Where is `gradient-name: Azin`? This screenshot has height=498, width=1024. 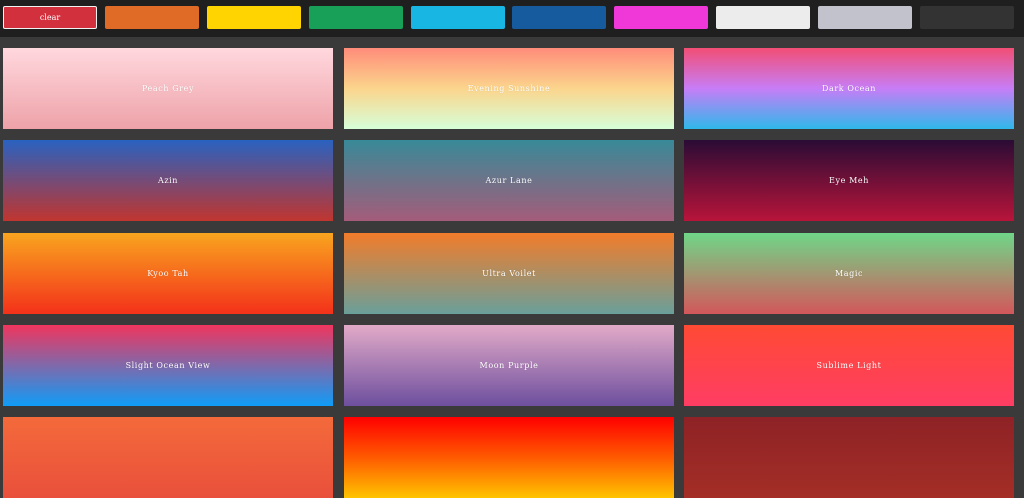 gradient-name: Azin is located at coordinates (168, 180).